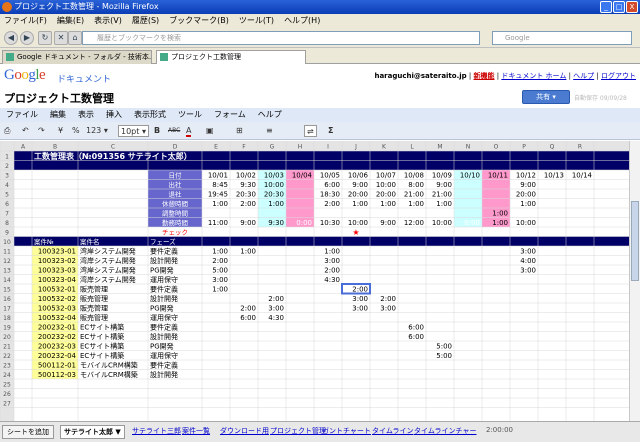  I want to click on label-text: 退社, so click(176, 194).